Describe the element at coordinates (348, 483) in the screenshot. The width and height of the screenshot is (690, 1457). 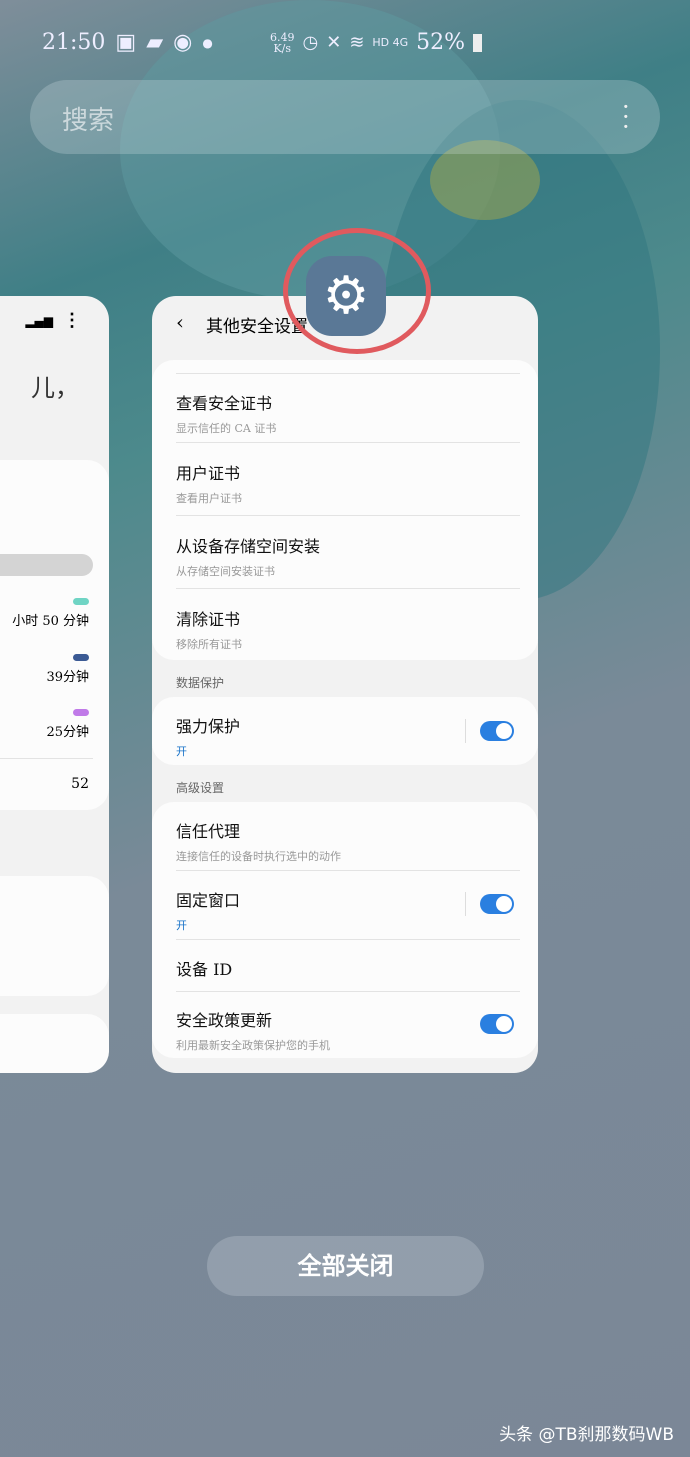
I see `list-item-user-certs: 用户证书 查看用户证书` at that location.